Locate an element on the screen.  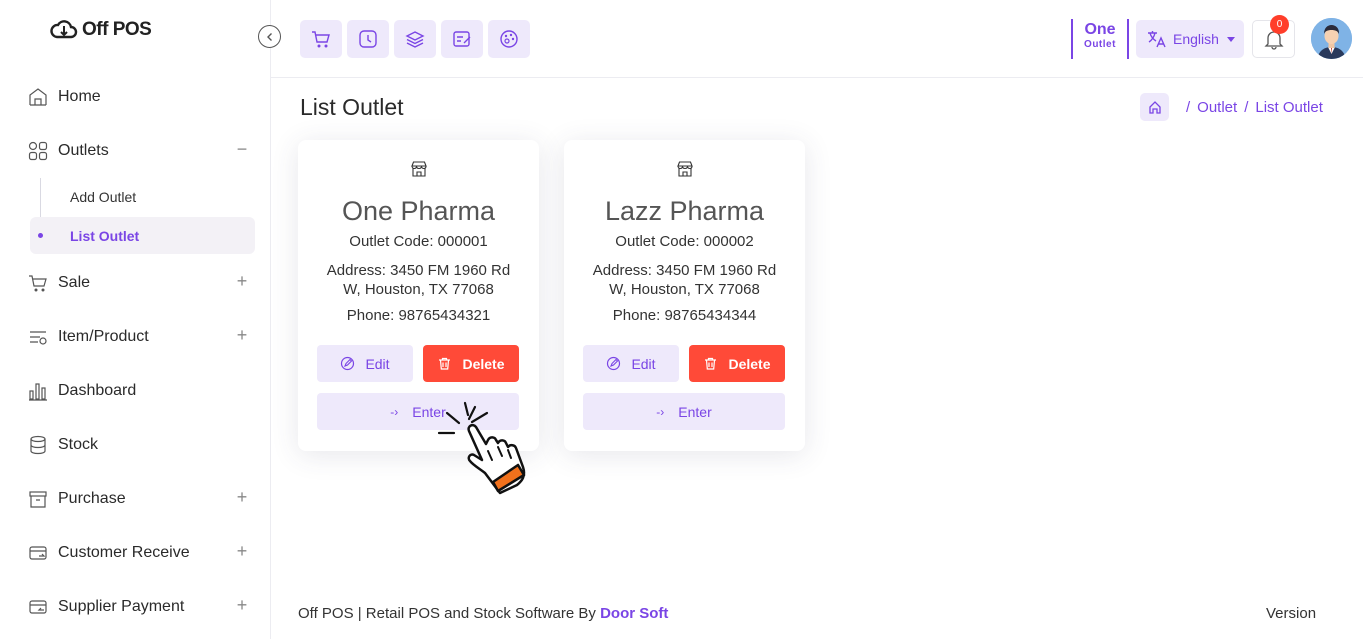
archive-icon is located at coordinates (38, 499).